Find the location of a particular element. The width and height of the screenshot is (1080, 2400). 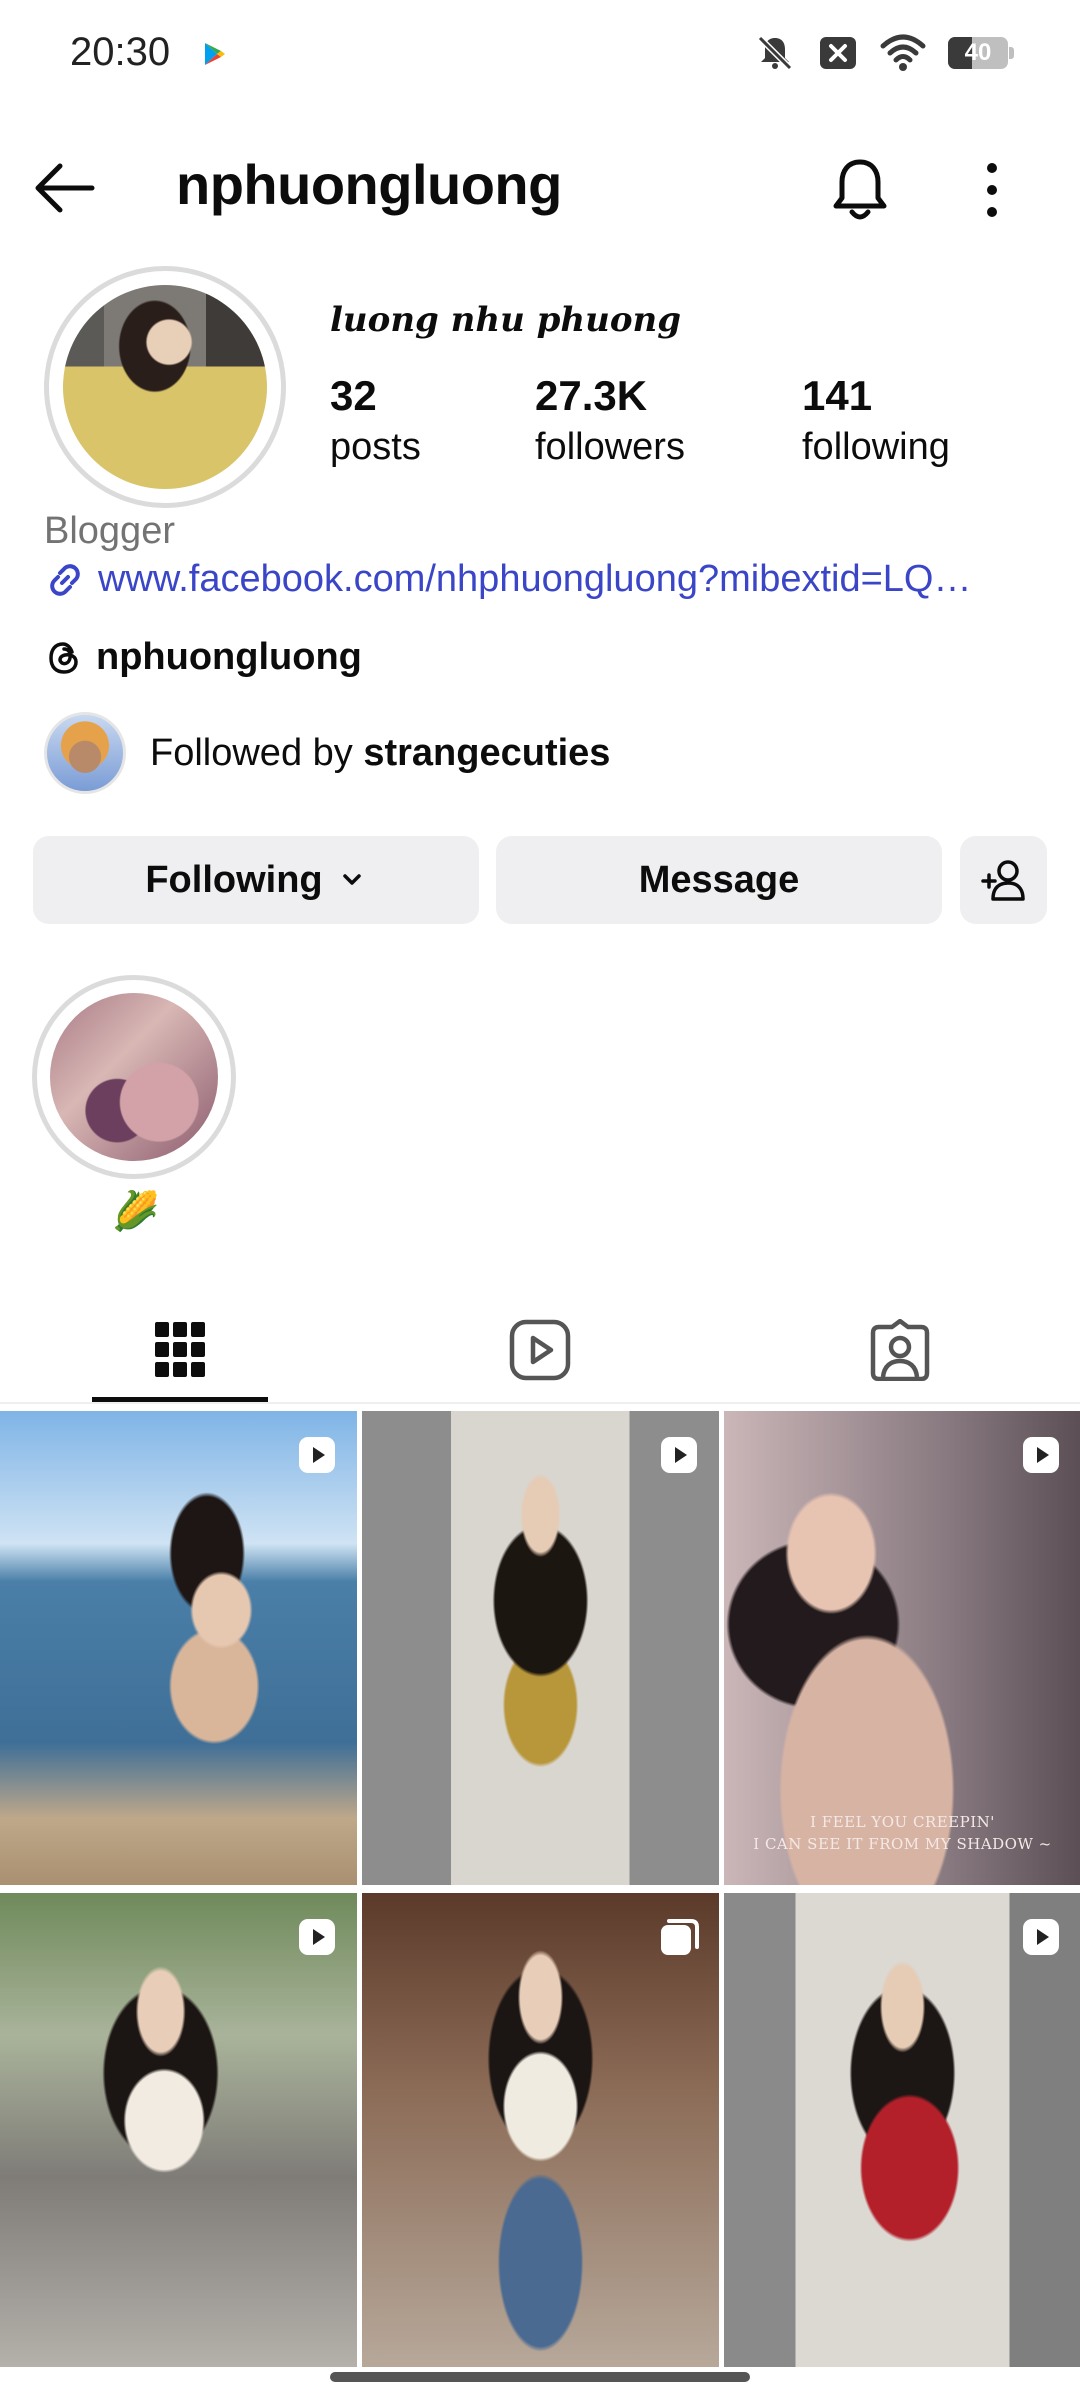

tab-reels is located at coordinates (540, 1350).